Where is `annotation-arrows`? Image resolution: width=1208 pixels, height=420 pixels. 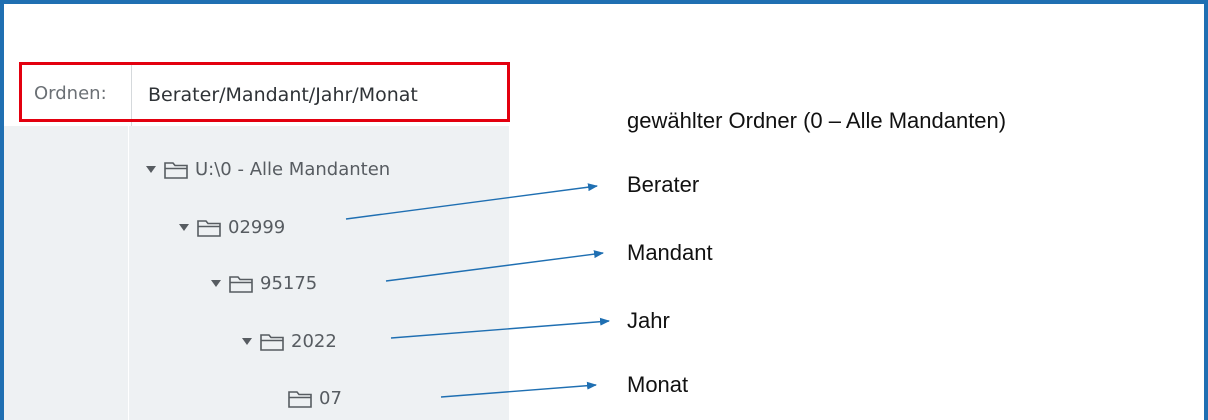 annotation-arrows is located at coordinates (477, 290).